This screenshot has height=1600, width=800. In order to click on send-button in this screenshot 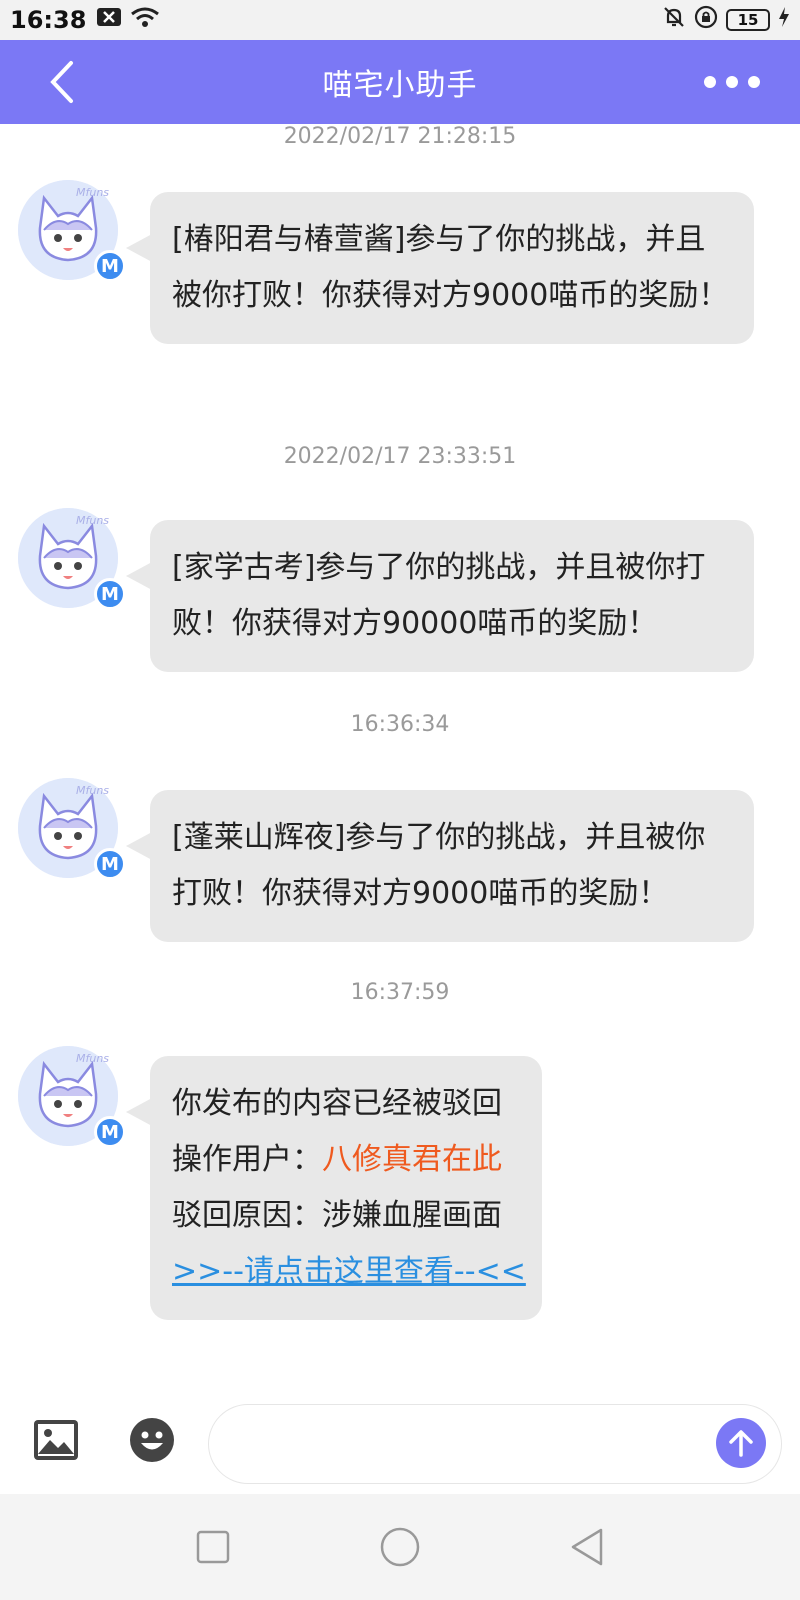, I will do `click(741, 1443)`.